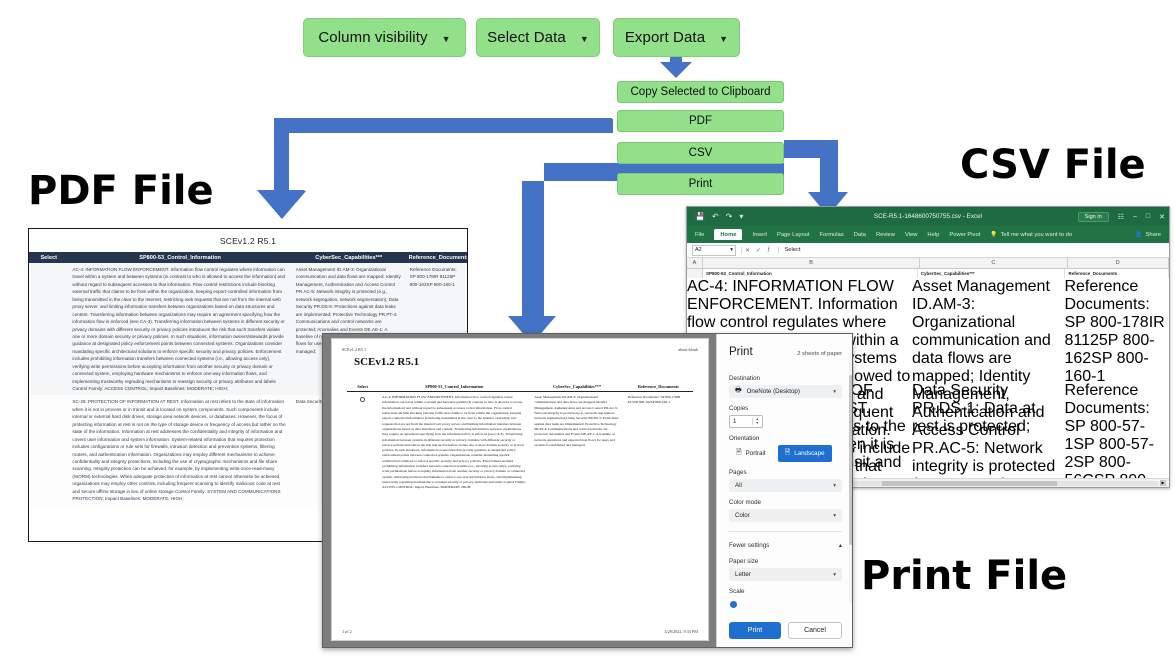  Describe the element at coordinates (1031, 235) in the screenshot. I see `tell-me-search: 💡 Tell me what you want to do` at that location.